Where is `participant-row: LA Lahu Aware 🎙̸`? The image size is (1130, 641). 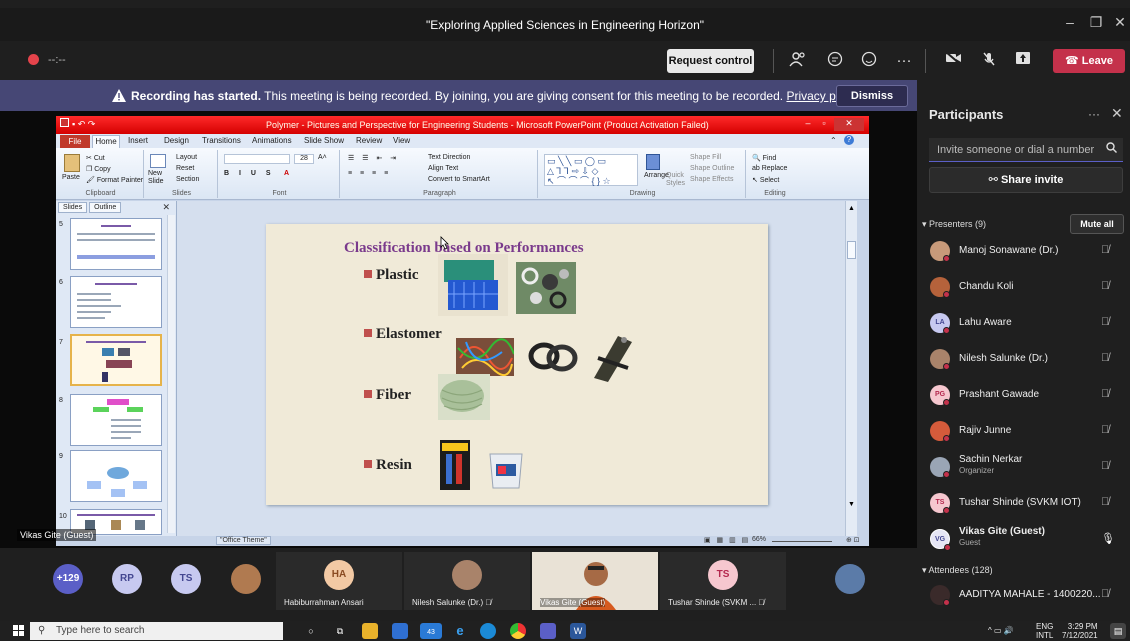 participant-row: LA Lahu Aware 🎙̸ is located at coordinates (1023, 323).